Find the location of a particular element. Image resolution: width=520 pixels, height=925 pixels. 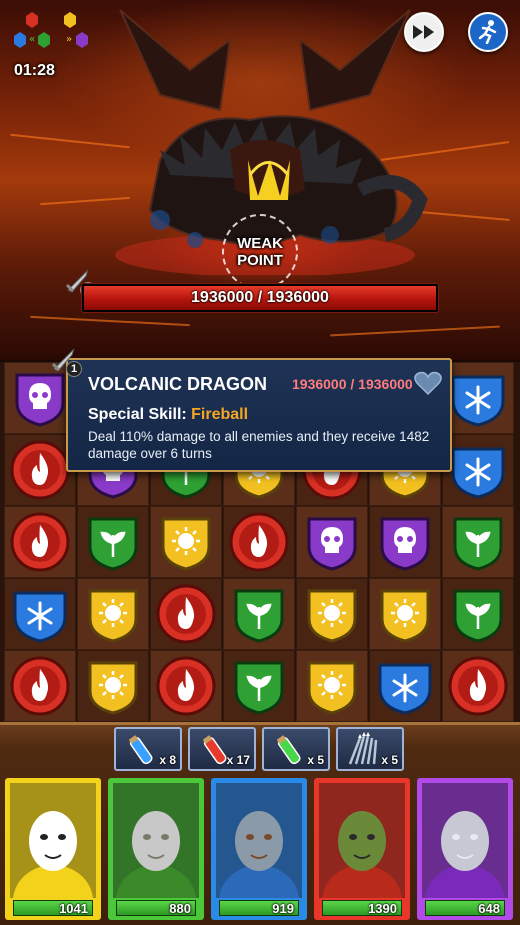

weak-point-line1: WEAK is located at coordinates (260, 243).